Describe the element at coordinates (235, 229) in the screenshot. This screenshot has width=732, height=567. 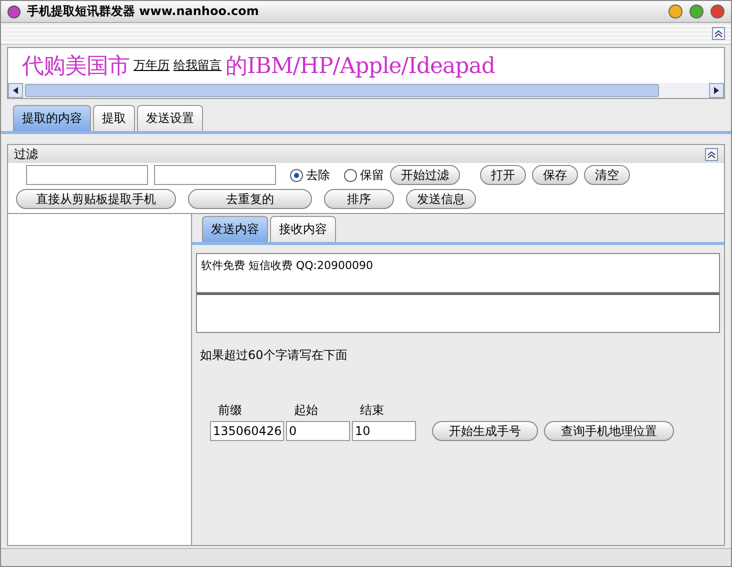
I see `tab: 发送内容` at that location.